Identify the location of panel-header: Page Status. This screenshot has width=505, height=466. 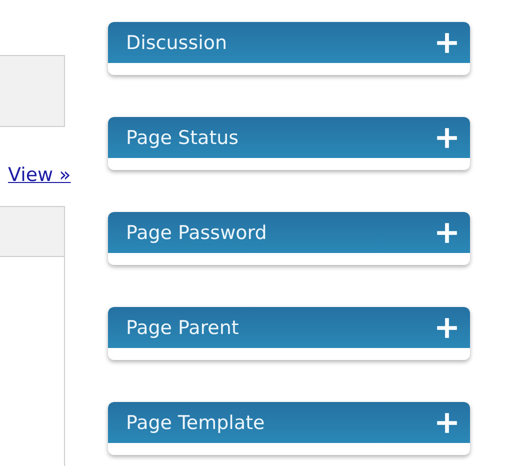
(289, 137).